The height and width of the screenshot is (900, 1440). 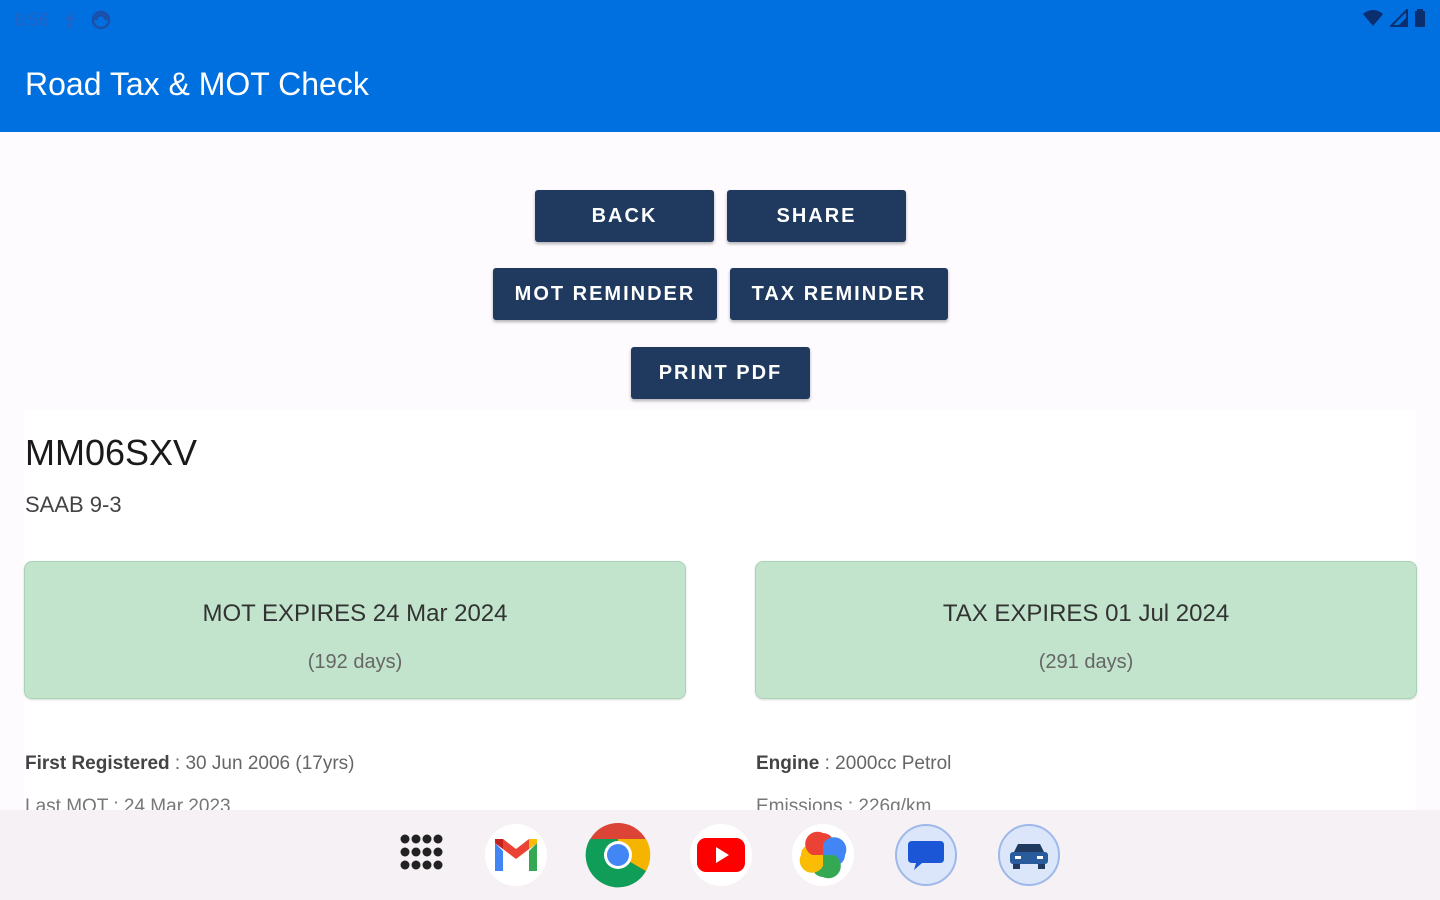 What do you see at coordinates (97, 763) in the screenshot?
I see `first-registered-label: First Registered` at bounding box center [97, 763].